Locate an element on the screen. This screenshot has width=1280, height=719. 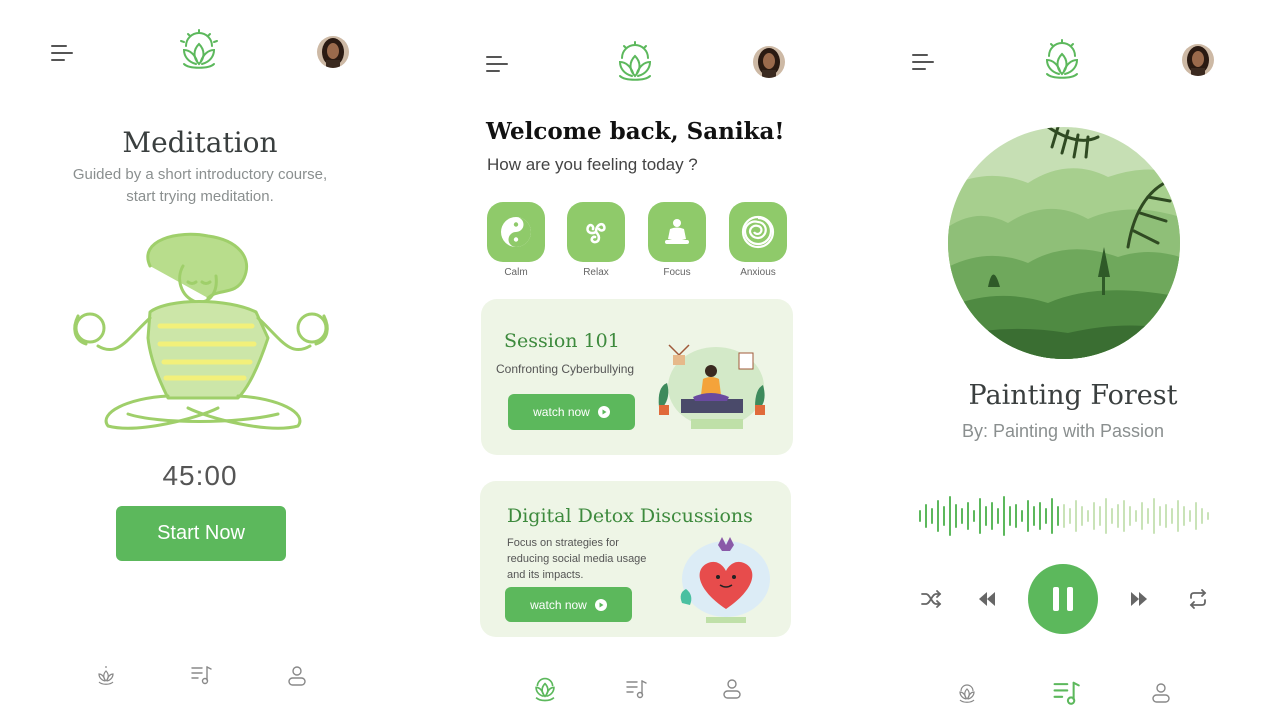
mood-focus-button is located at coordinates (677, 232).